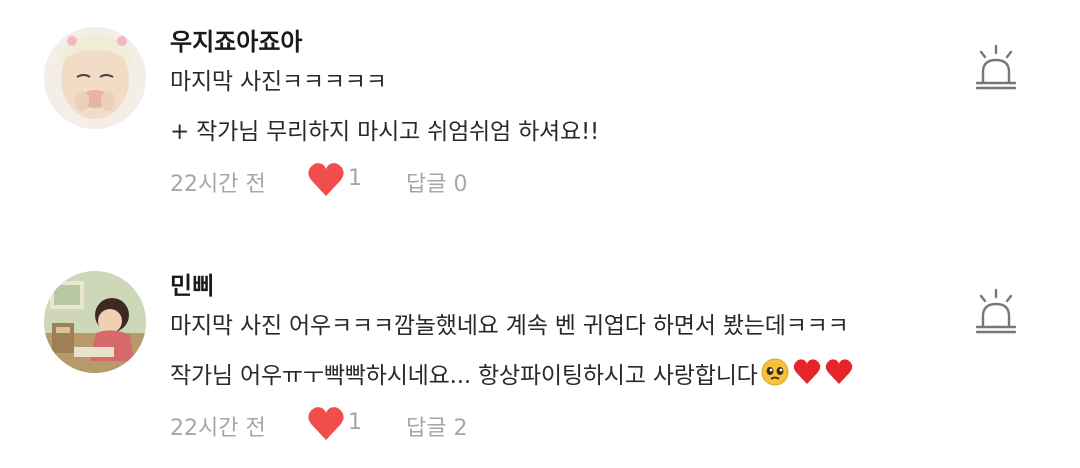 Image resolution: width=1080 pixels, height=468 pixels. Describe the element at coordinates (370, 424) in the screenshot. I see `comment-meta: 22시간 전 1 답글 2` at that location.